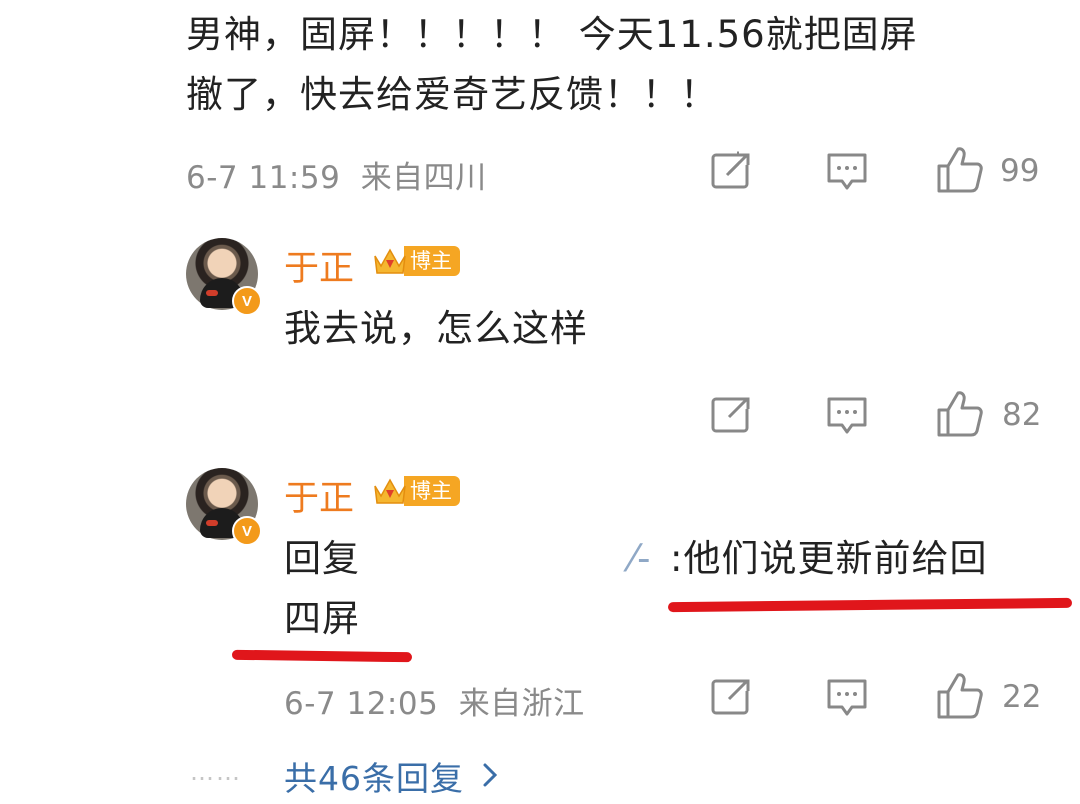 Image resolution: width=1080 pixels, height=804 pixels. I want to click on comment-meta: 6-7 12:05 来自浙江, so click(434, 700).